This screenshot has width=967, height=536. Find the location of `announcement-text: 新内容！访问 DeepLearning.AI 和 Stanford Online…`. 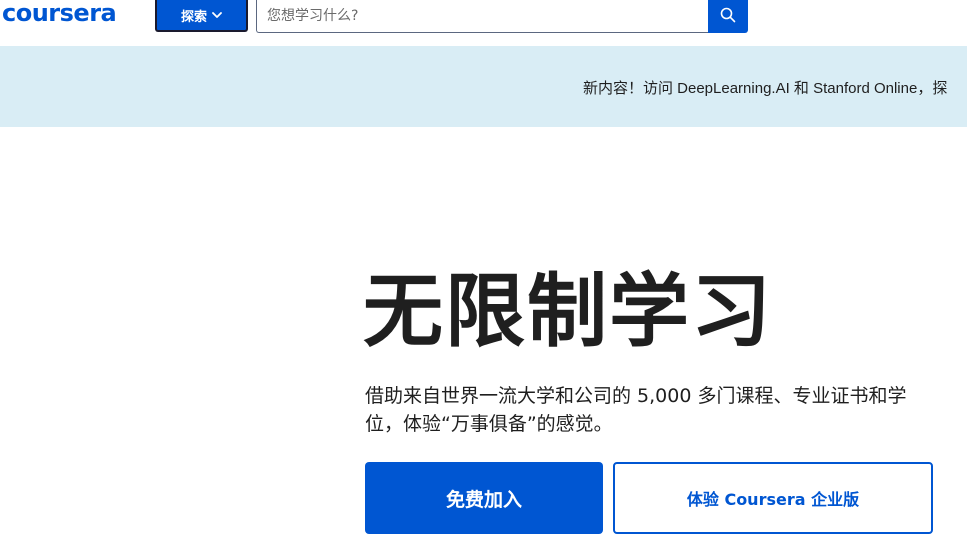

announcement-text: 新内容！访问 DeepLearning.AI 和 Stanford Online… is located at coordinates (765, 87).